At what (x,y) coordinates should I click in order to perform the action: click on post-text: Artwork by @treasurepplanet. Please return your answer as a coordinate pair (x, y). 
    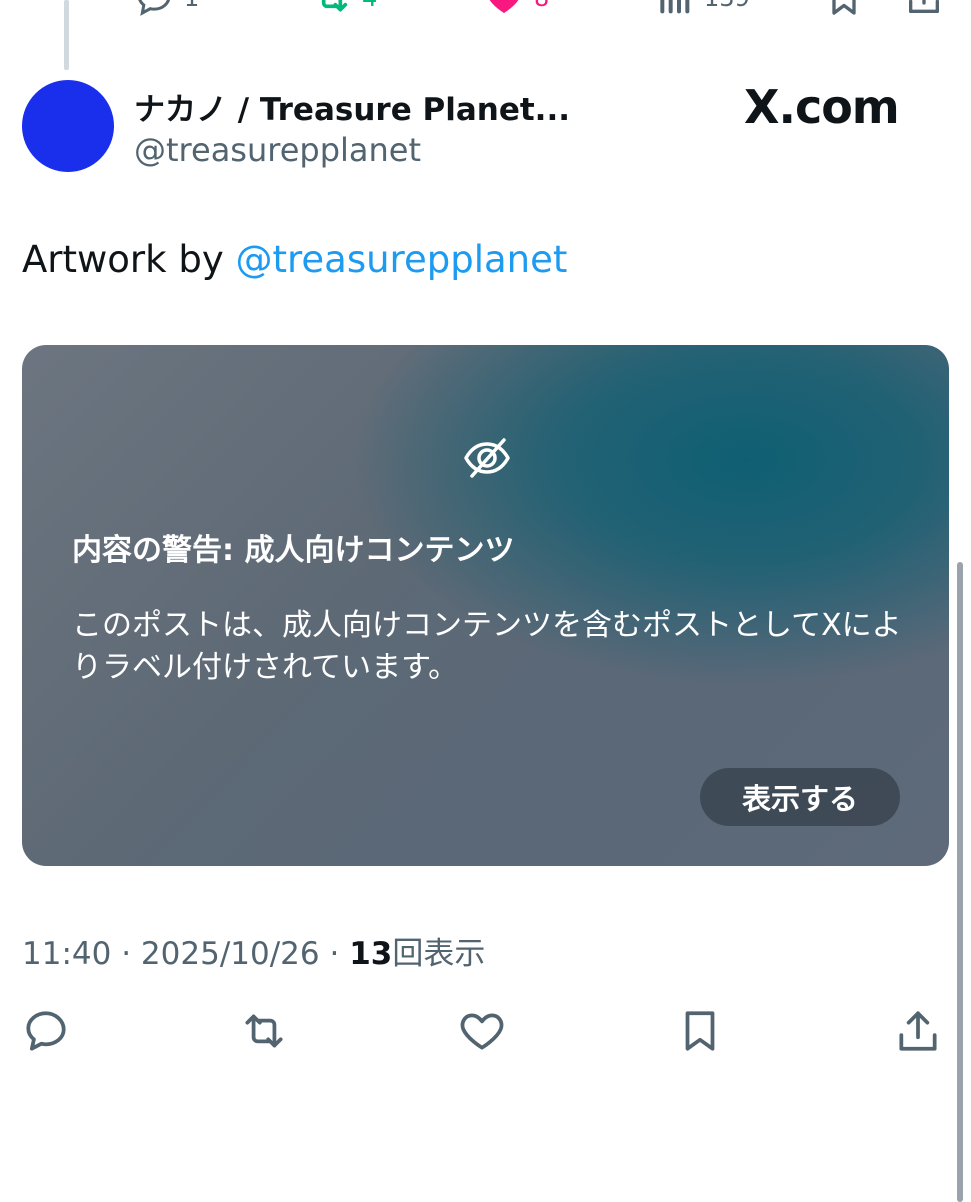
    Looking at the image, I should click on (294, 259).